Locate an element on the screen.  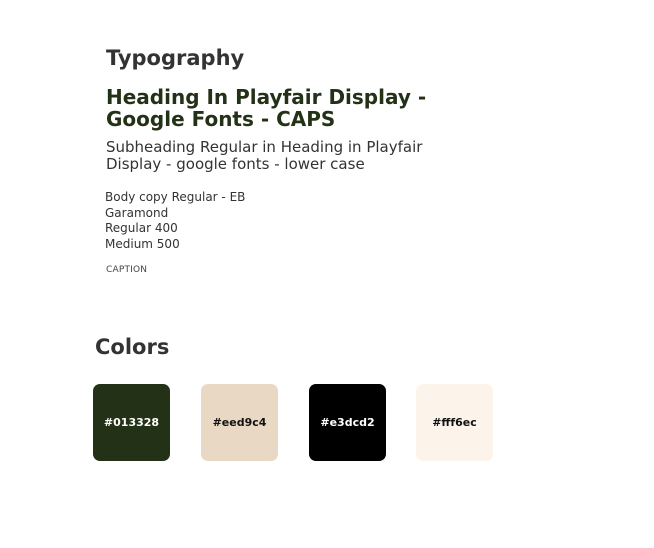
color-swatch: #013328 is located at coordinates (131, 422).